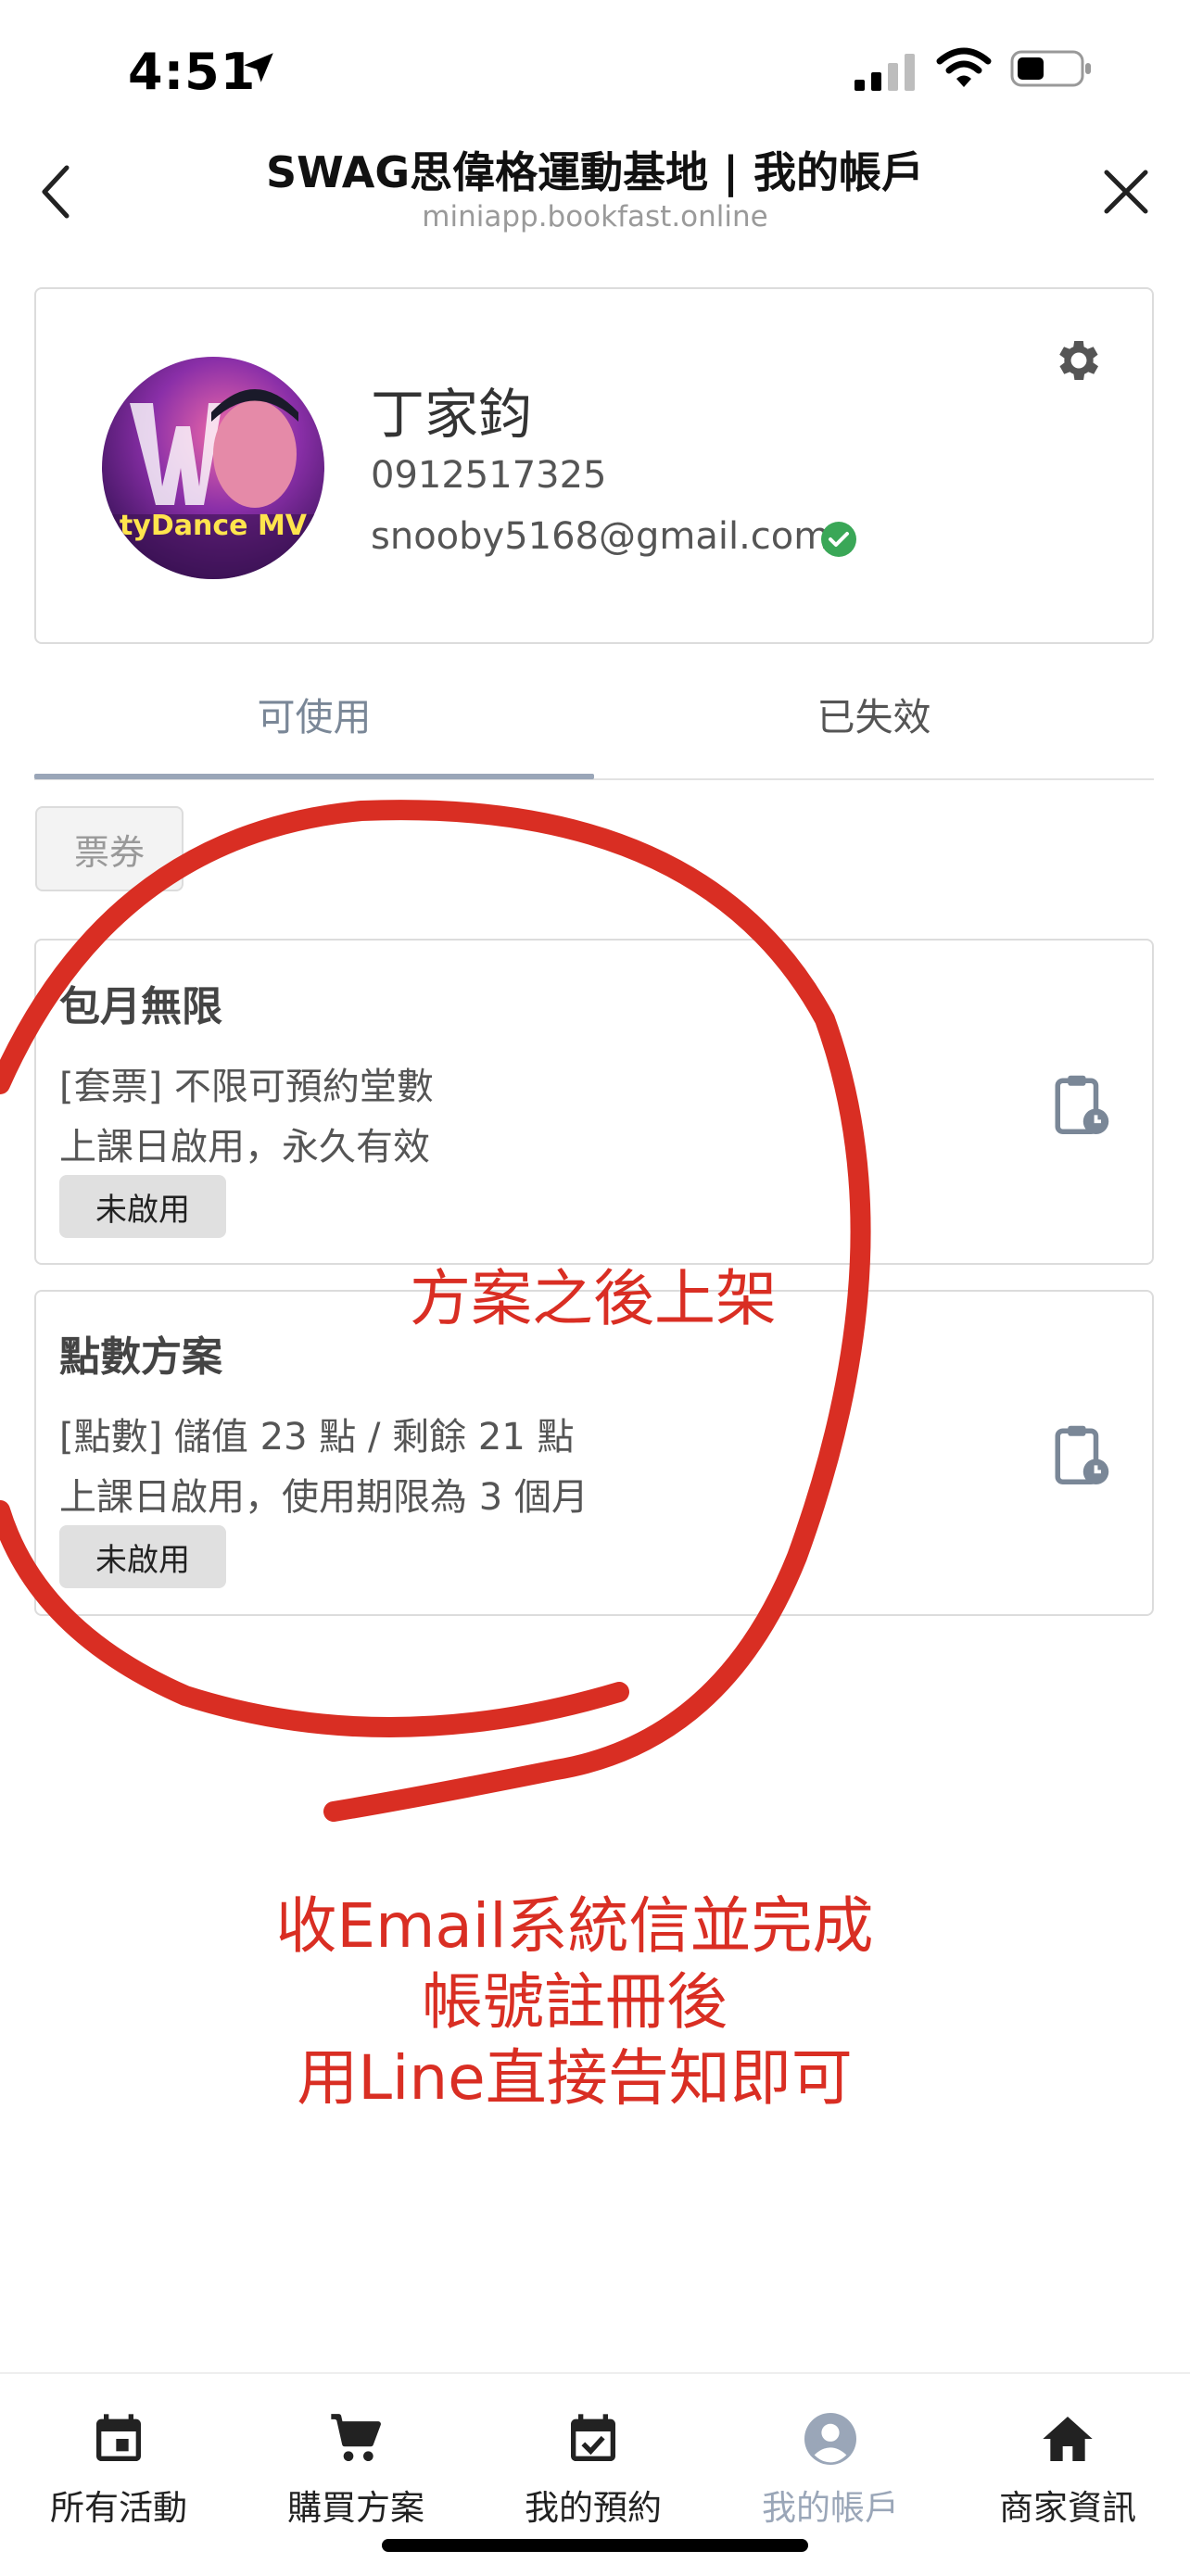 The height and width of the screenshot is (2576, 1190). Describe the element at coordinates (964, 67) in the screenshot. I see `wifi-icon` at that location.